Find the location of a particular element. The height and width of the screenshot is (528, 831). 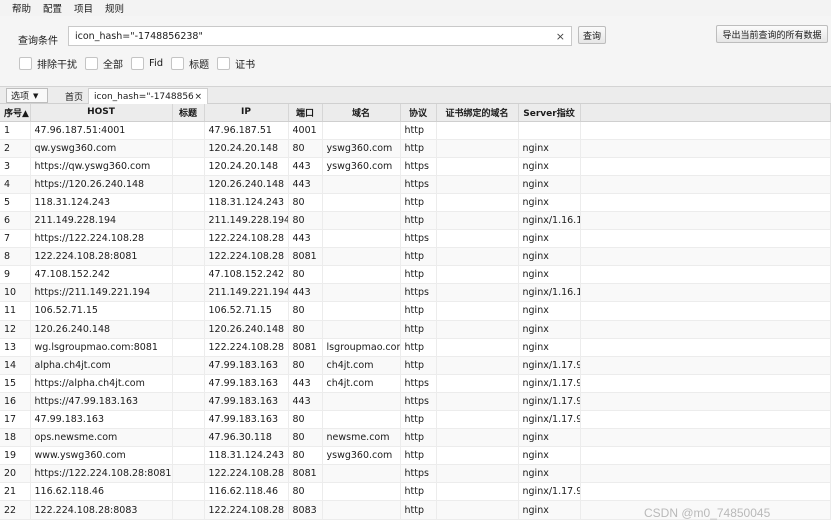

cell-host: www.yswg360.com is located at coordinates (101, 456).